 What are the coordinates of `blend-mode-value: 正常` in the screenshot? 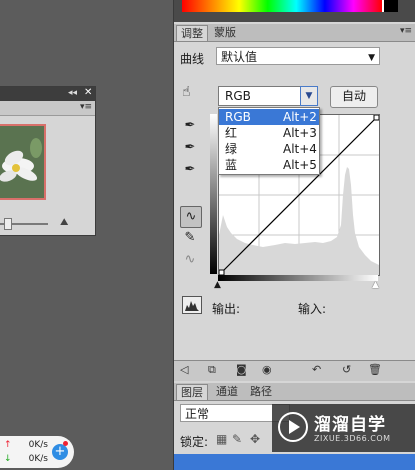 It's located at (197, 414).